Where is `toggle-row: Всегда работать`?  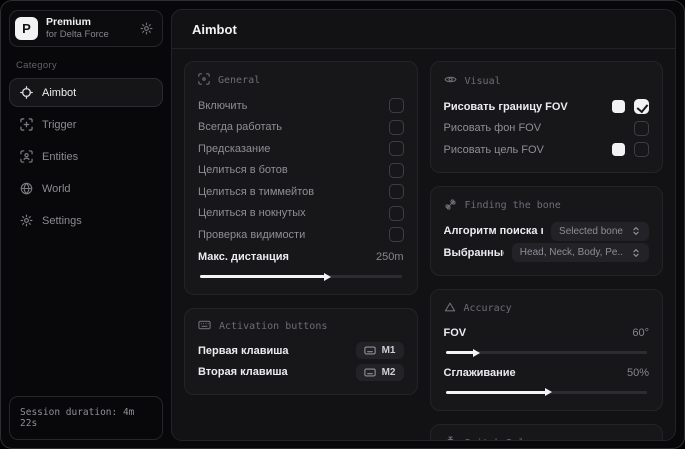
toggle-row: Всегда работать is located at coordinates (301, 128).